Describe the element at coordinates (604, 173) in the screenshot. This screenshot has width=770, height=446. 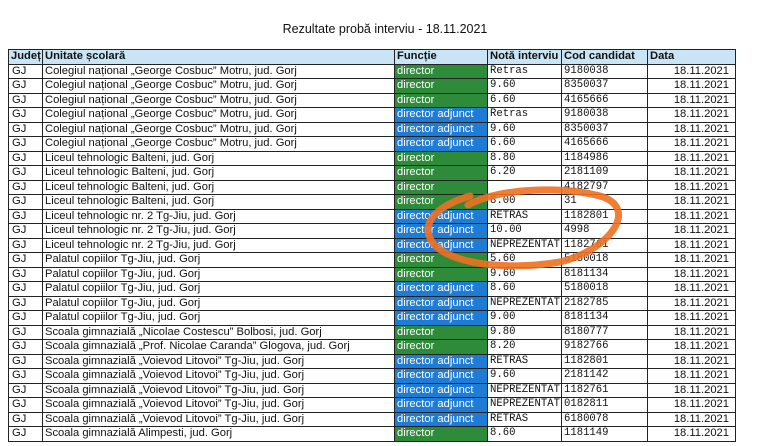
I see `cell-cod: 2181109` at that location.